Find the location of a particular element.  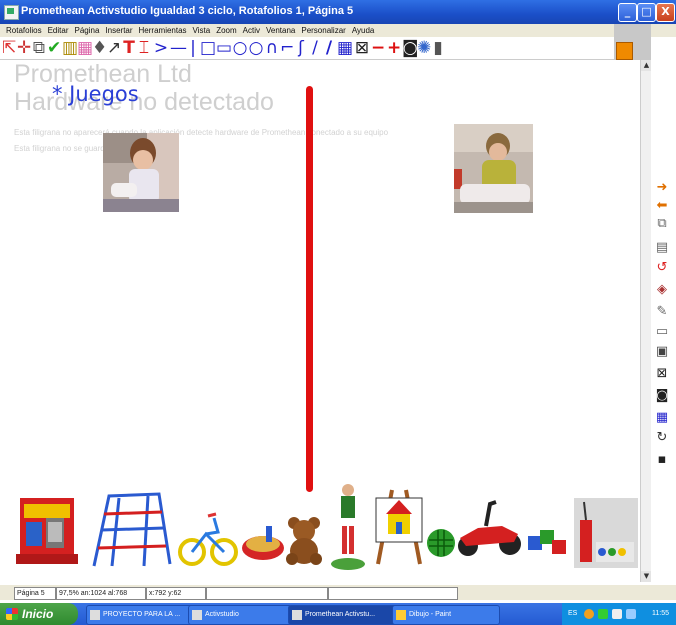

curve-icon: ⌐ is located at coordinates (287, 48).